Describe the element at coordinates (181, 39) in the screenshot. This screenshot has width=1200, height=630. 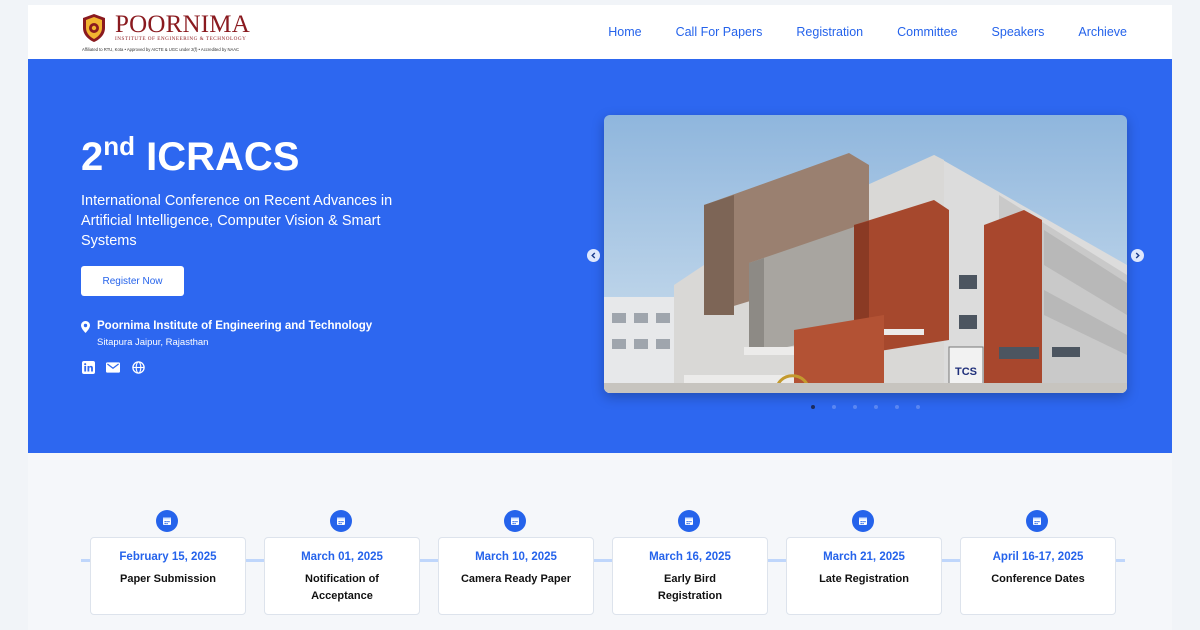
I see `brand-subtitle: INSTITUTE OF ENGINEERING & TECHNOLOGY` at that location.